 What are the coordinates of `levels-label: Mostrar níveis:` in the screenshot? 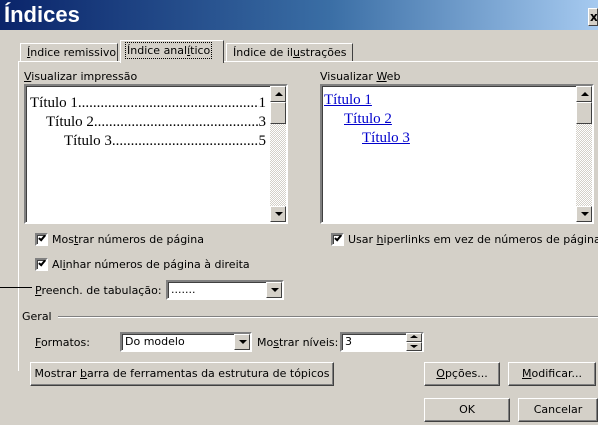 It's located at (297, 342).